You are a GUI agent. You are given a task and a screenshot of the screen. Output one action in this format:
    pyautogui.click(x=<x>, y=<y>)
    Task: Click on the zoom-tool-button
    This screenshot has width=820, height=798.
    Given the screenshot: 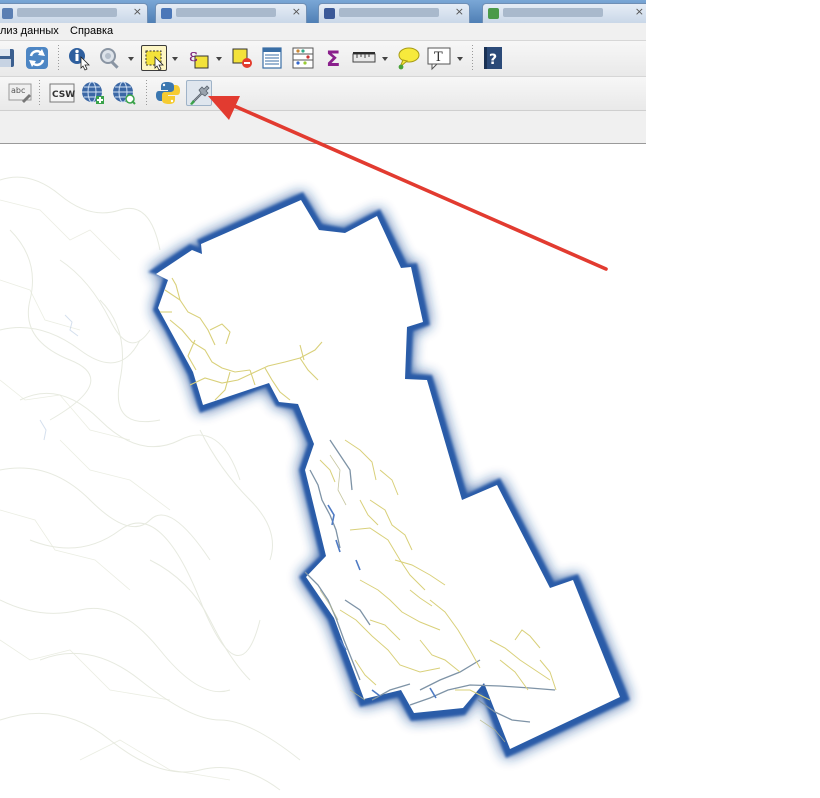 What is the action you would take?
    pyautogui.click(x=110, y=58)
    